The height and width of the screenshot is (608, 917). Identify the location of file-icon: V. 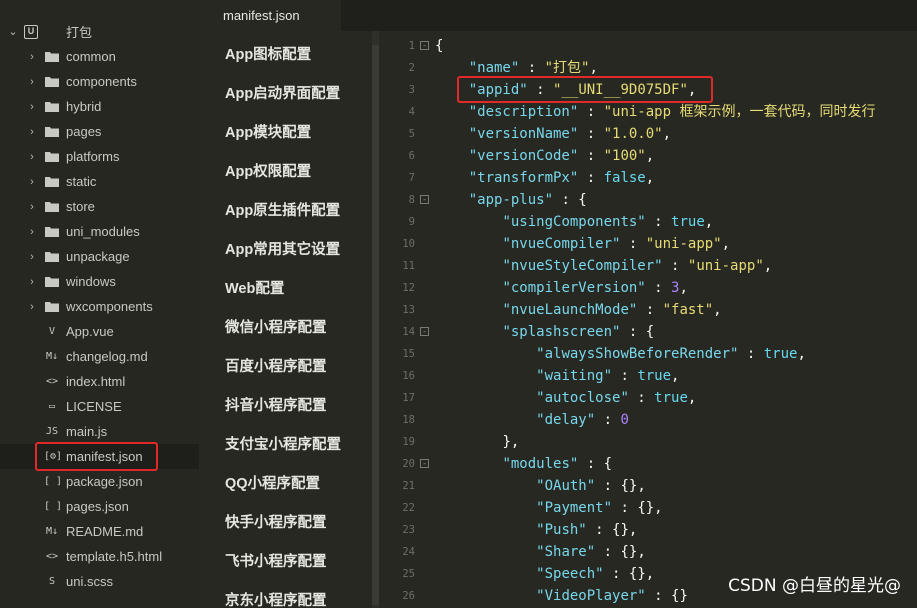
(52, 331).